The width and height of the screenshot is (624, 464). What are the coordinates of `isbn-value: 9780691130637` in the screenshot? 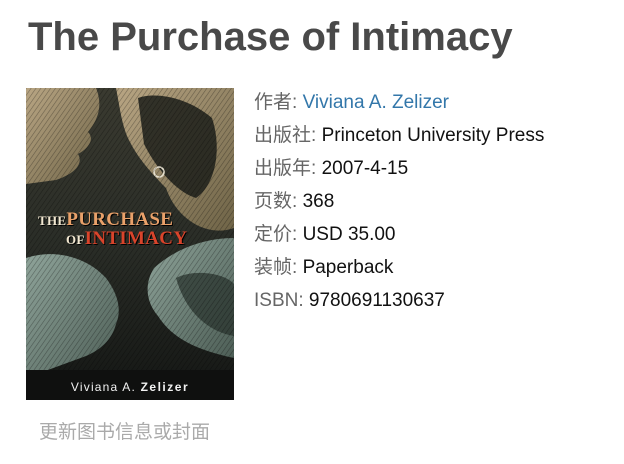 It's located at (376, 300).